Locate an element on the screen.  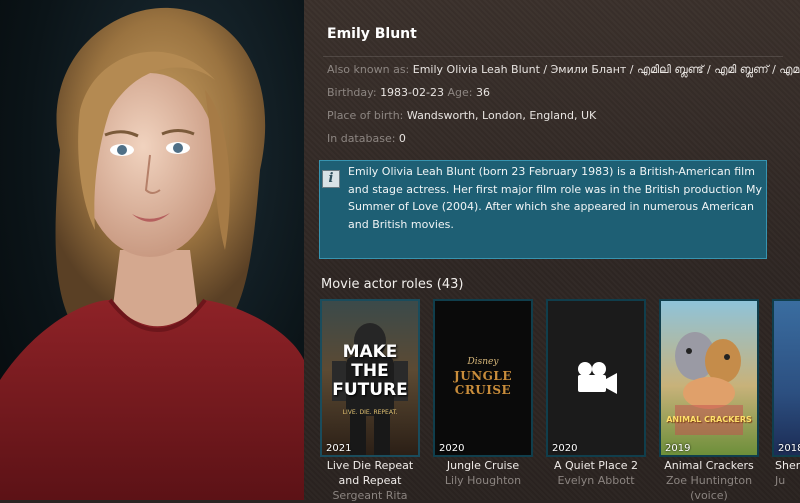
in-database-row: In database: 0 is located at coordinates (366, 138).